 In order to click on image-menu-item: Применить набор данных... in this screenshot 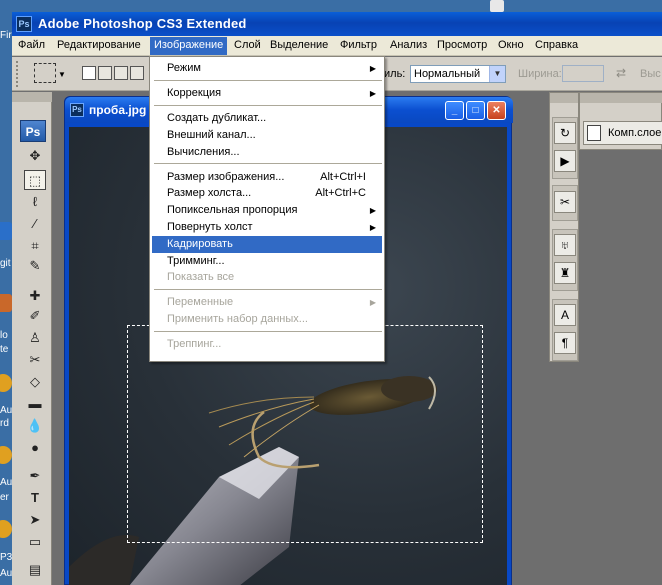, I will do `click(267, 319)`.